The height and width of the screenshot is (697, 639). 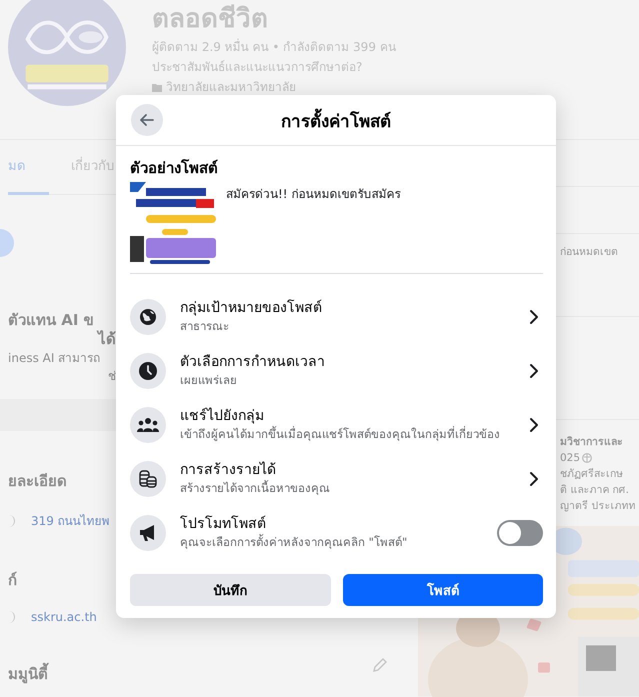 I want to click on section-heading: ยละเอียด, so click(x=38, y=481).